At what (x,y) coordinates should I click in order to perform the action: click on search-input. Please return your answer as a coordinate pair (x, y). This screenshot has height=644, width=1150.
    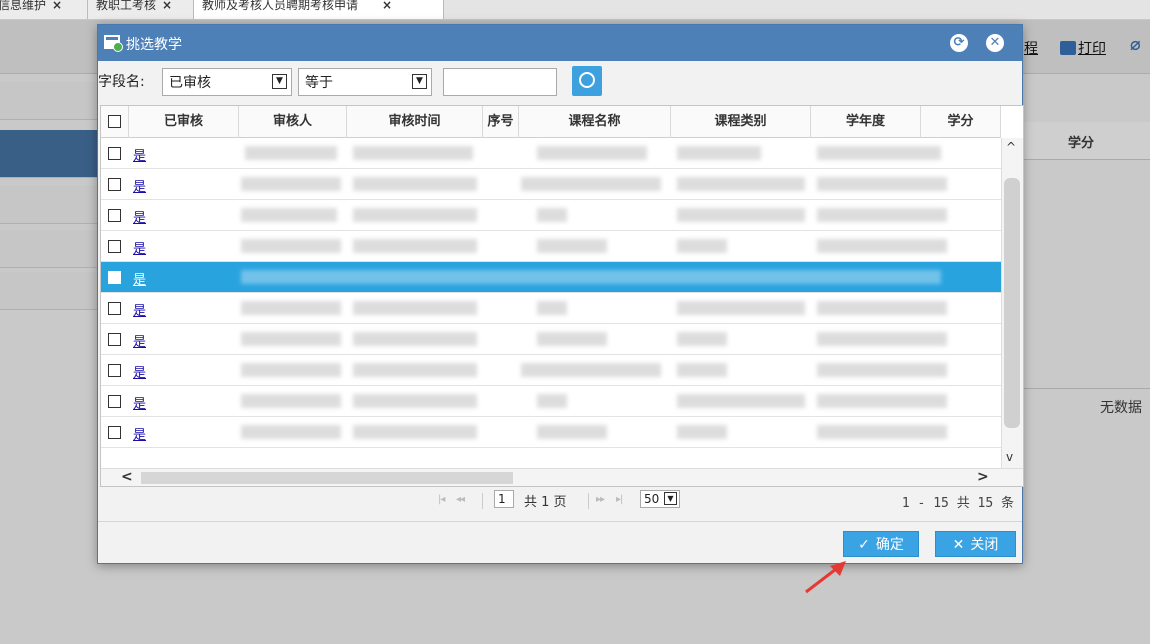
    Looking at the image, I should click on (500, 82).